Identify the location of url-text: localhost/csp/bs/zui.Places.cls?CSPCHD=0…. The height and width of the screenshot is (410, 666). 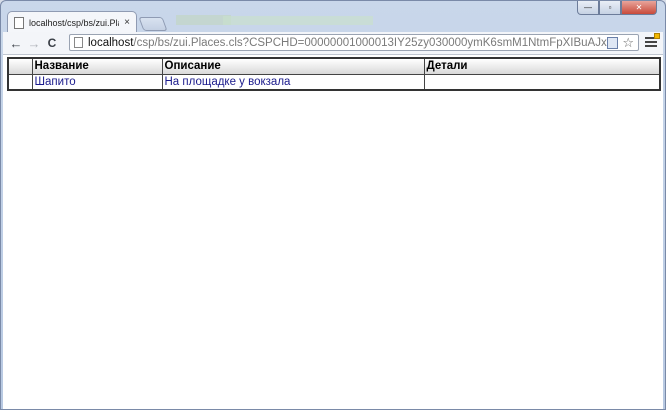
(347, 43).